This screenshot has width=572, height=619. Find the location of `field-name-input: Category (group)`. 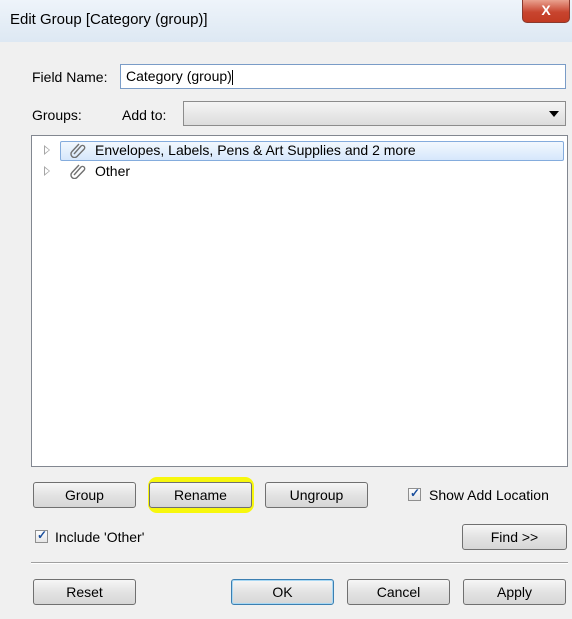

field-name-input: Category (group) is located at coordinates (343, 76).